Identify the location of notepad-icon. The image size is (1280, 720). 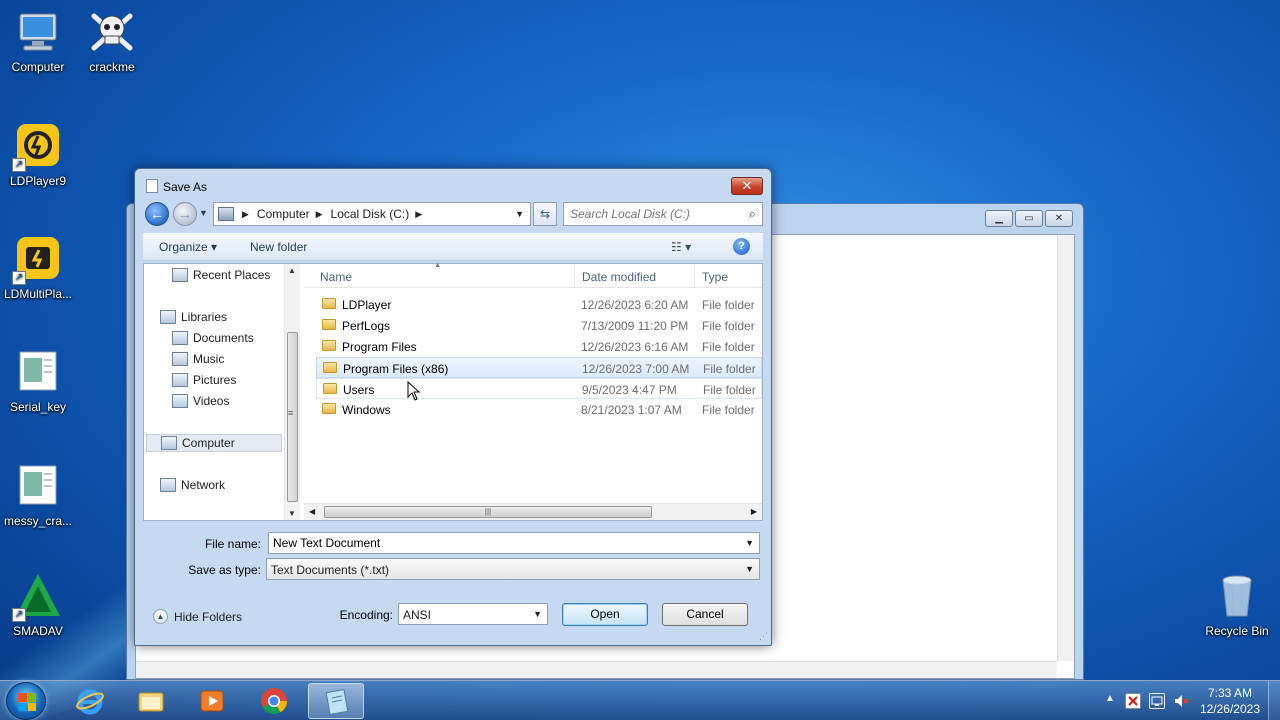
(337, 702).